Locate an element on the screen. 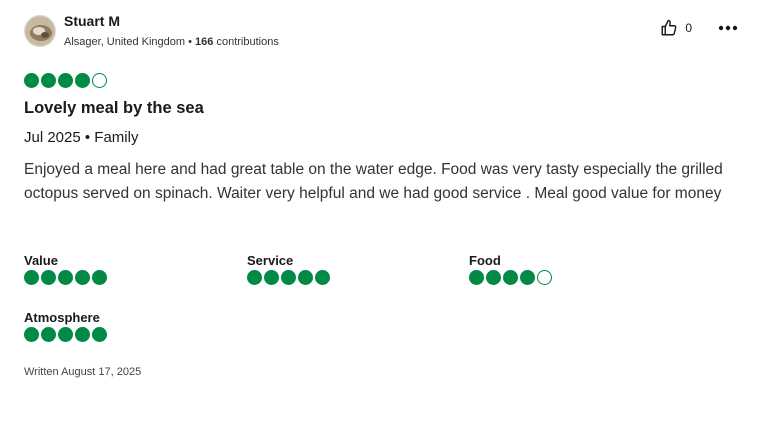 The image size is (768, 429). review-date-trip: Jul 2025 • Family is located at coordinates (81, 137).